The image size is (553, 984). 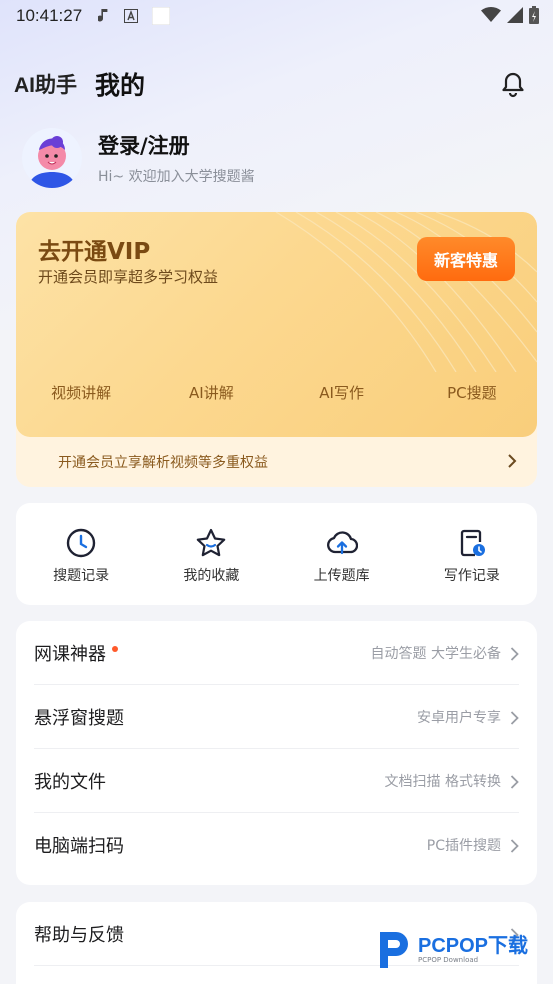 What do you see at coordinates (163, 463) in the screenshot?
I see `vip-footer-text: 开通会员立享解析视频等多重权益` at bounding box center [163, 463].